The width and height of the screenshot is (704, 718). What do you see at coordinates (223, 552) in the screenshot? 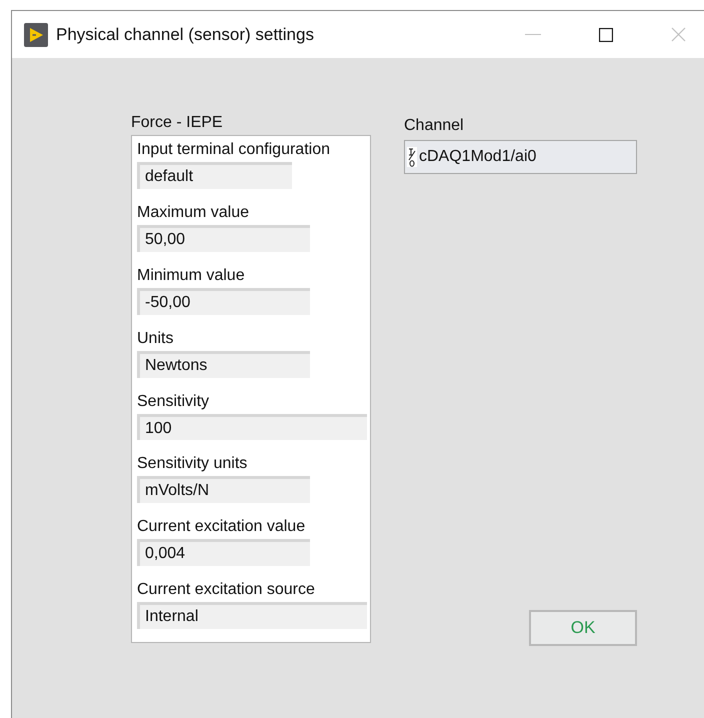
I see `value-field: 0,004` at bounding box center [223, 552].